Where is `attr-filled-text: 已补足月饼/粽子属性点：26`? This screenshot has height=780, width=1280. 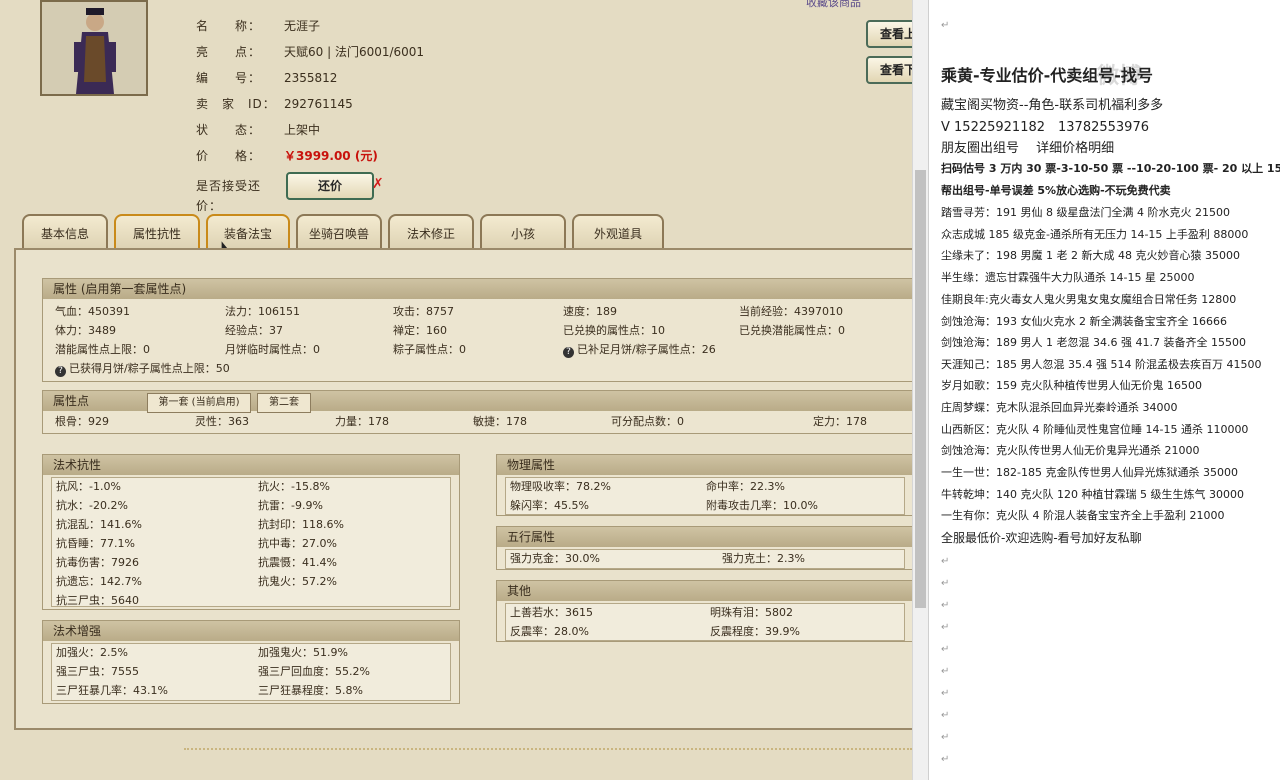
attr-filled-text: 已补足月饼/粽子属性点：26 is located at coordinates (646, 349).